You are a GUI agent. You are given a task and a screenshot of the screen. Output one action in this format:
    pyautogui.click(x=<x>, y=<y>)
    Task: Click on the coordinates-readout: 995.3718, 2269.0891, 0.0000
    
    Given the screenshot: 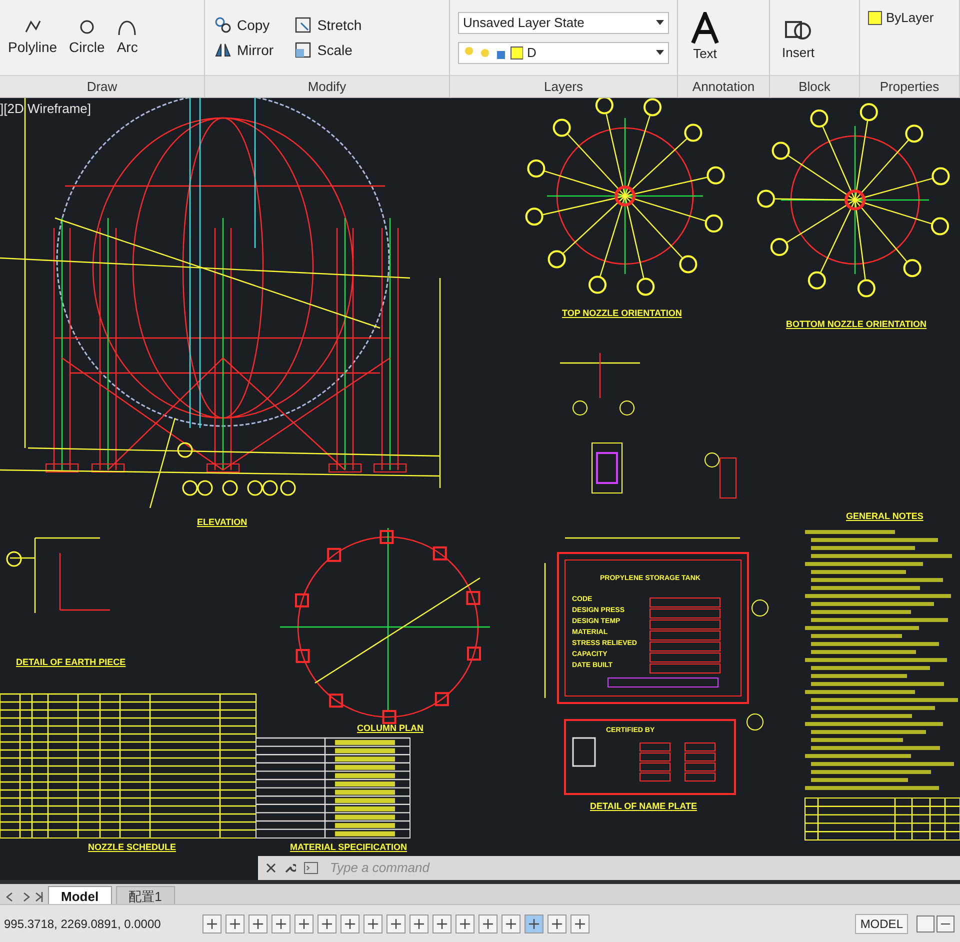 What is the action you would take?
    pyautogui.click(x=83, y=924)
    